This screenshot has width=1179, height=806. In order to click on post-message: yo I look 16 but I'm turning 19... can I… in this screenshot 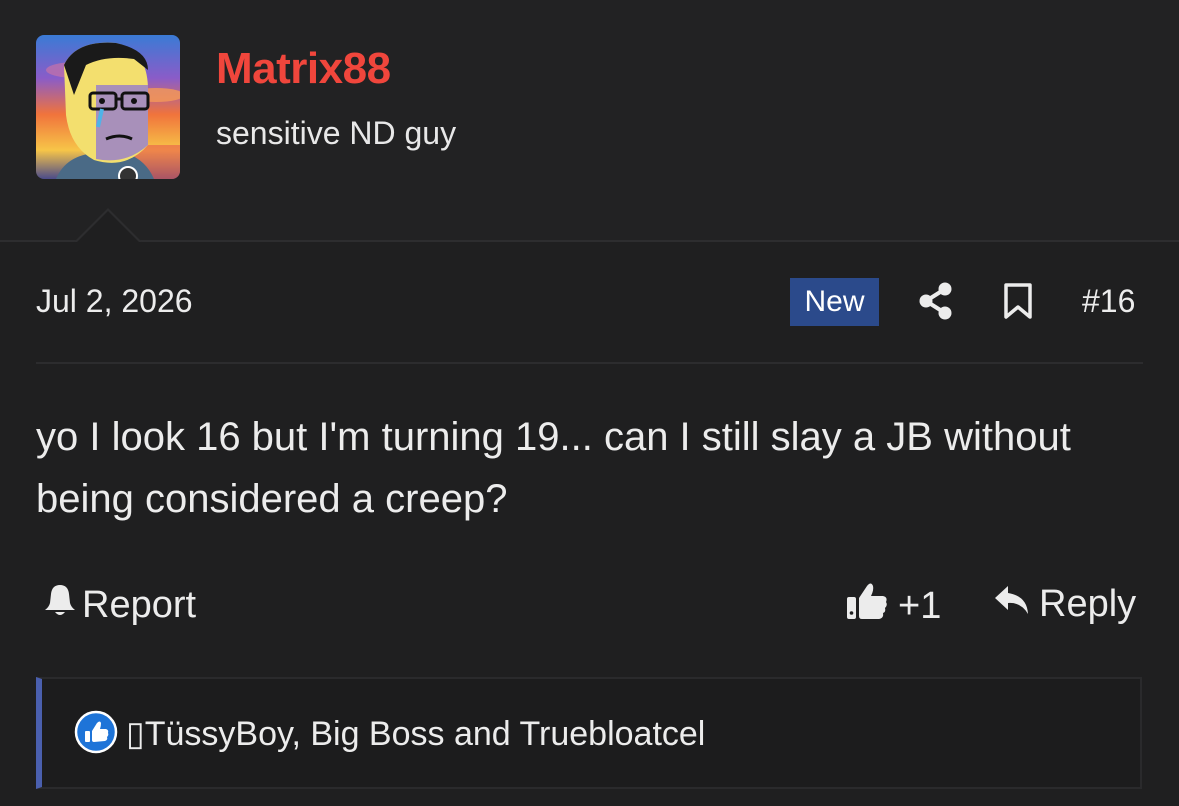, I will do `click(553, 468)`.